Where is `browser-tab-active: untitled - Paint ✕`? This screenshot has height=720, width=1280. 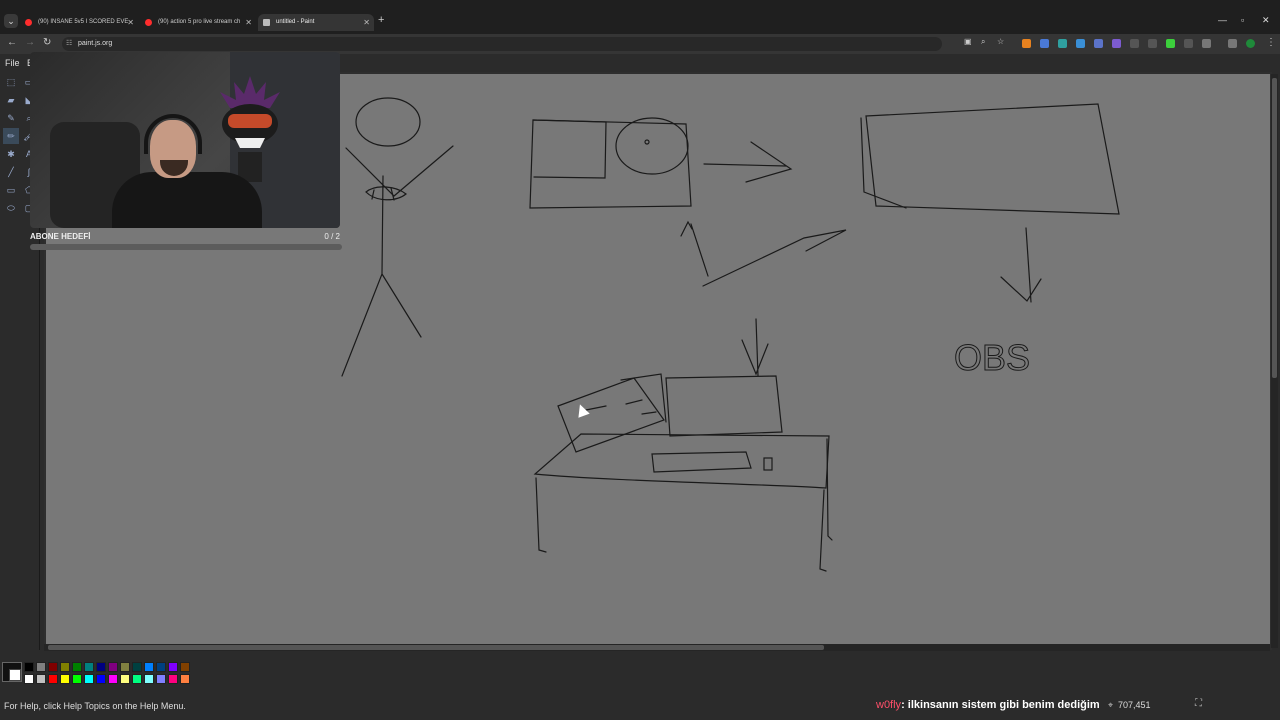 browser-tab-active: untitled - Paint ✕ is located at coordinates (316, 22).